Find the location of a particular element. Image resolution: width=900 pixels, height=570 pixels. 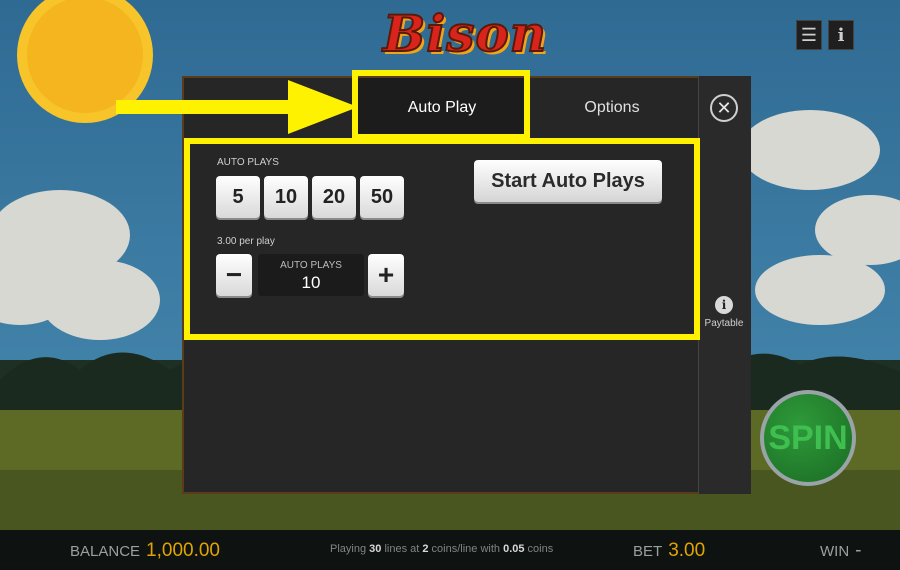

win-value: - is located at coordinates (858, 550).